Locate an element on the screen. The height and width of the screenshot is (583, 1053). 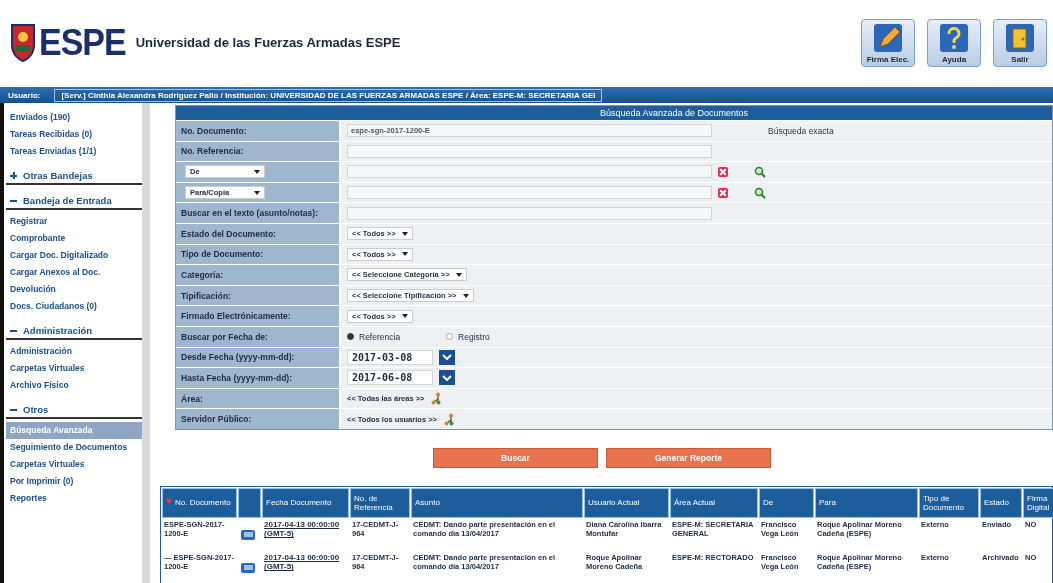
section-header: Otras Bandejas is located at coordinates (74, 176).